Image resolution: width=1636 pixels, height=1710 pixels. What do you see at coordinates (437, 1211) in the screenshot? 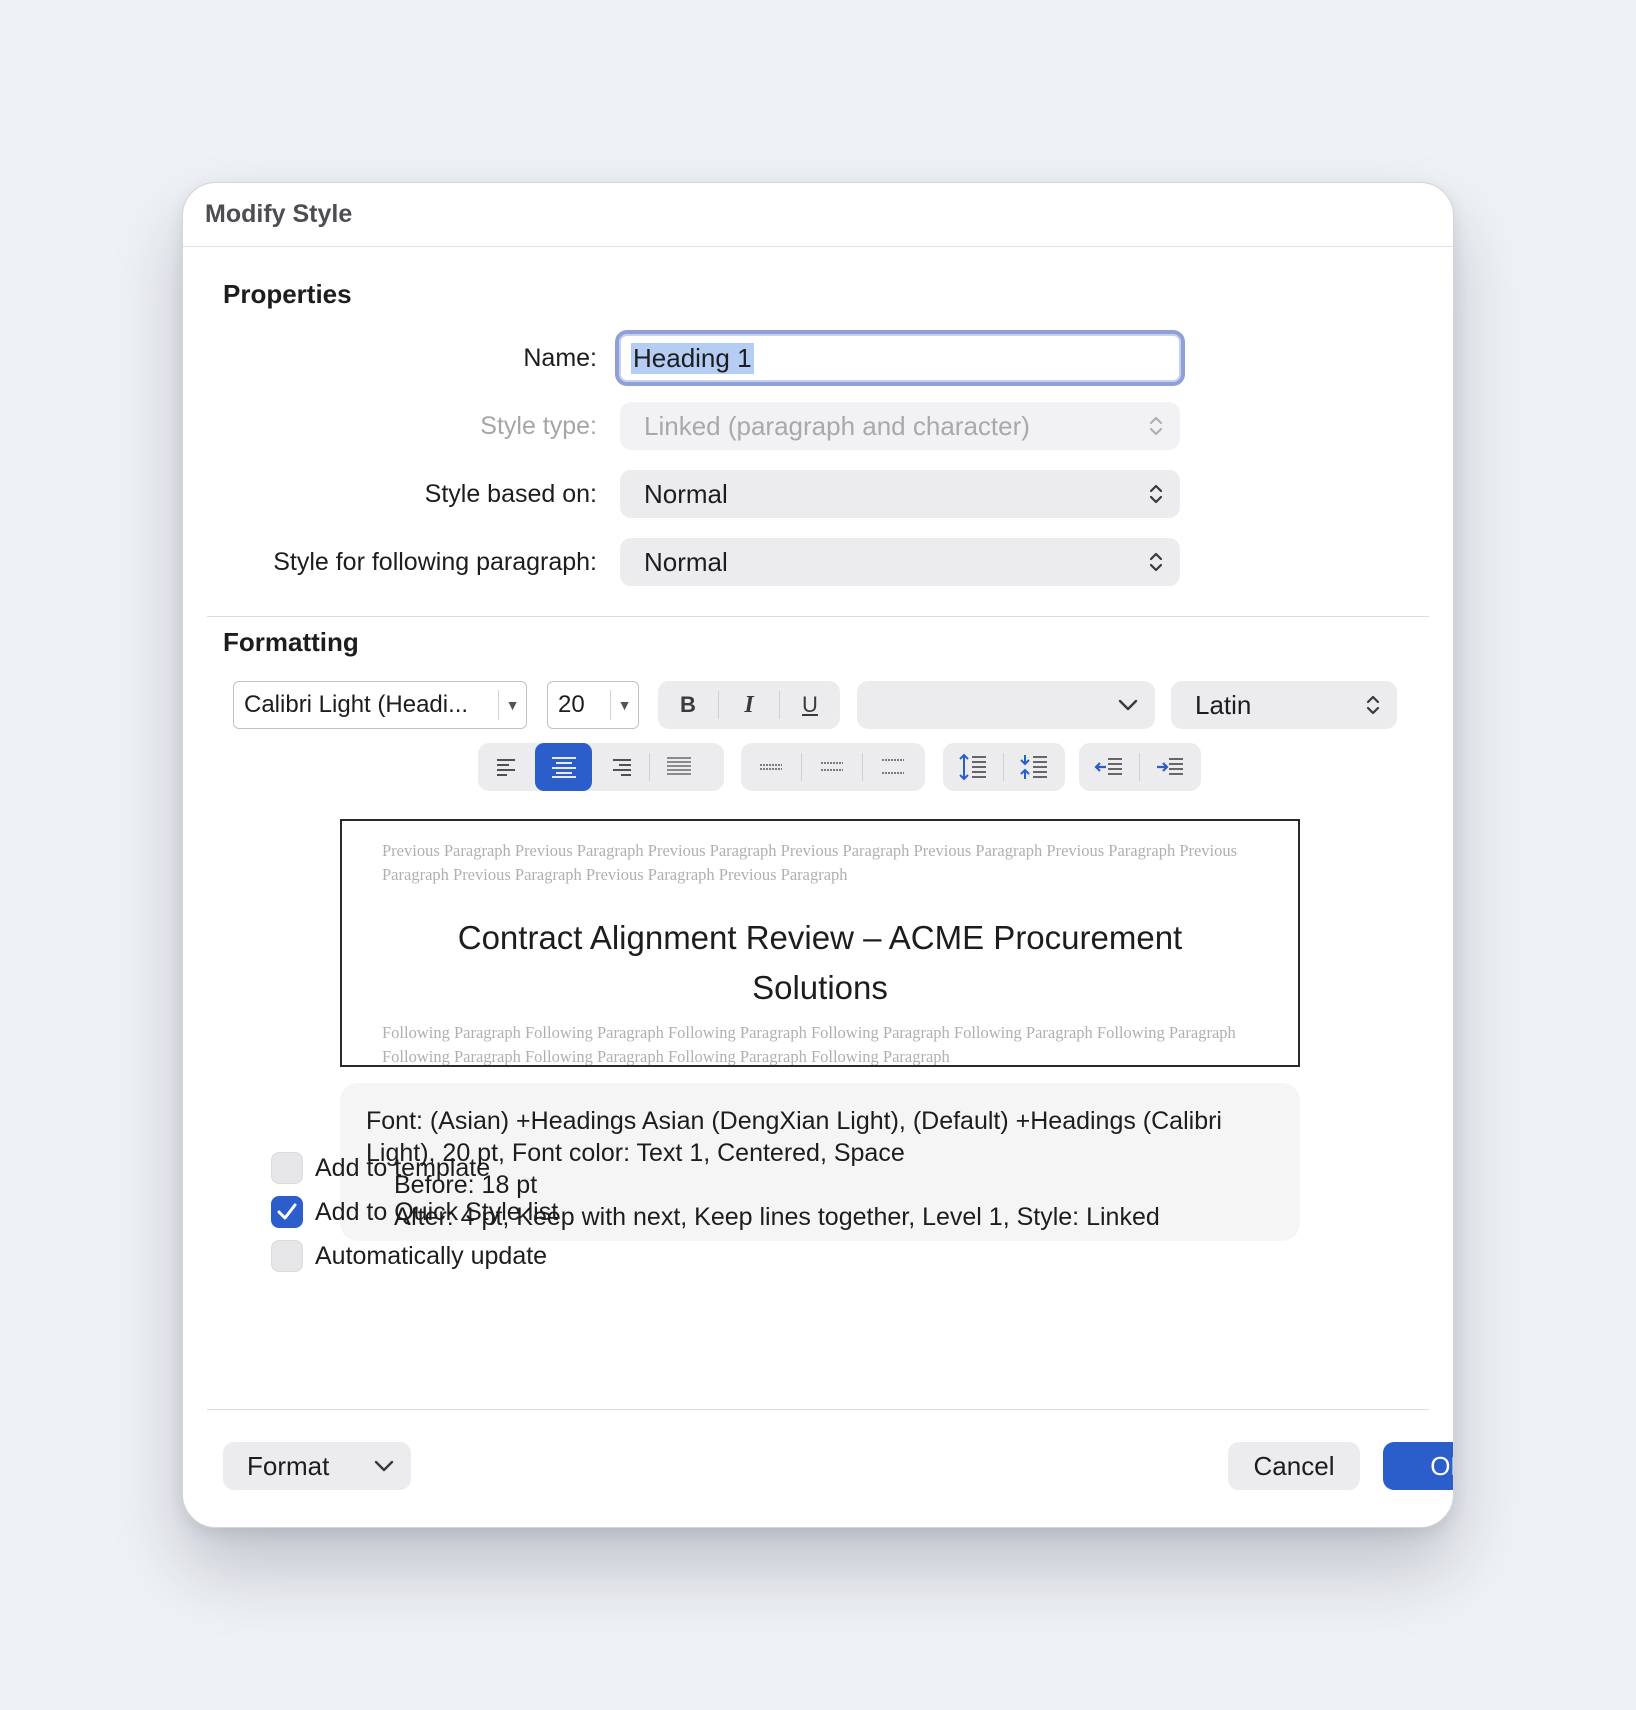
I see `add-to-quick-style-label: Add to Quick Style list` at bounding box center [437, 1211].